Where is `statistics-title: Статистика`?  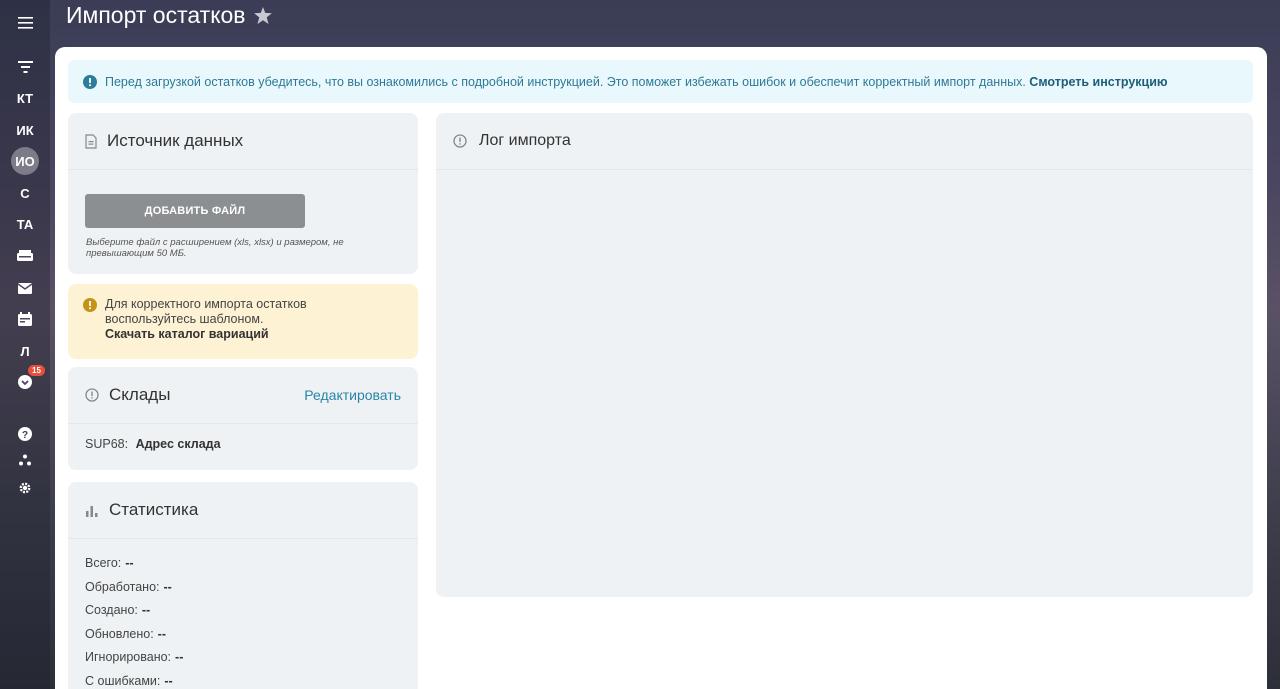
statistics-title: Статистика is located at coordinates (154, 509).